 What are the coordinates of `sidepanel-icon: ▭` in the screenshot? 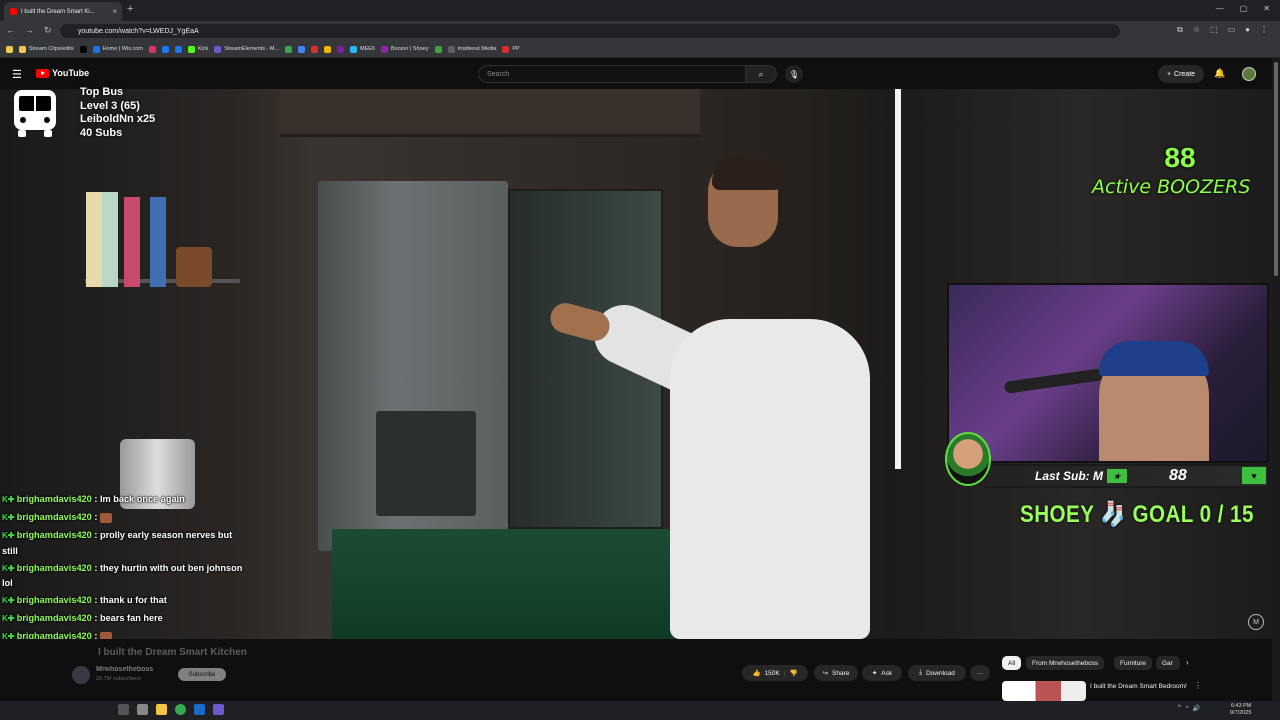 It's located at (1232, 30).